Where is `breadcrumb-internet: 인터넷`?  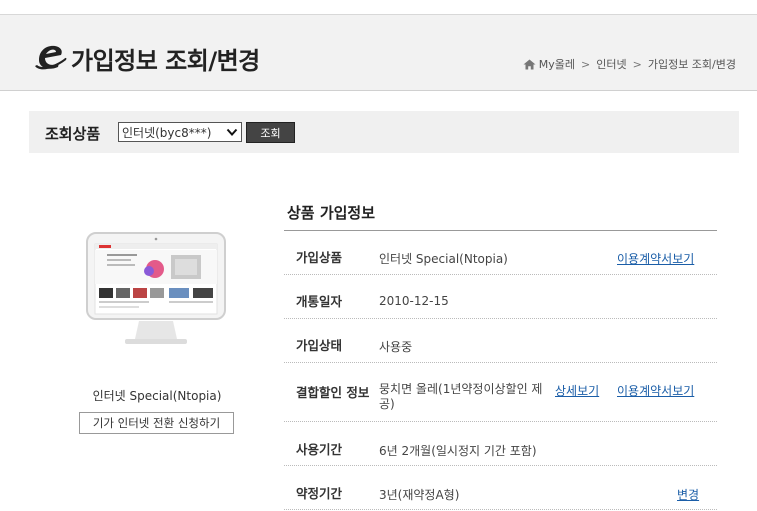
breadcrumb-internet: 인터넷 is located at coordinates (611, 64).